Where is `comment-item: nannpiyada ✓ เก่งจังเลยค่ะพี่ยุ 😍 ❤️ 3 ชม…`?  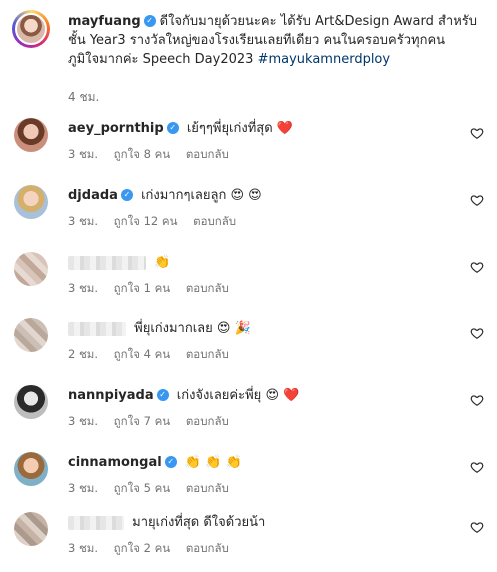 comment-item: nannpiyada ✓ เก่งจังเลยค่ะพี่ยุ 😍 ❤️ 3 ชม… is located at coordinates (250, 415).